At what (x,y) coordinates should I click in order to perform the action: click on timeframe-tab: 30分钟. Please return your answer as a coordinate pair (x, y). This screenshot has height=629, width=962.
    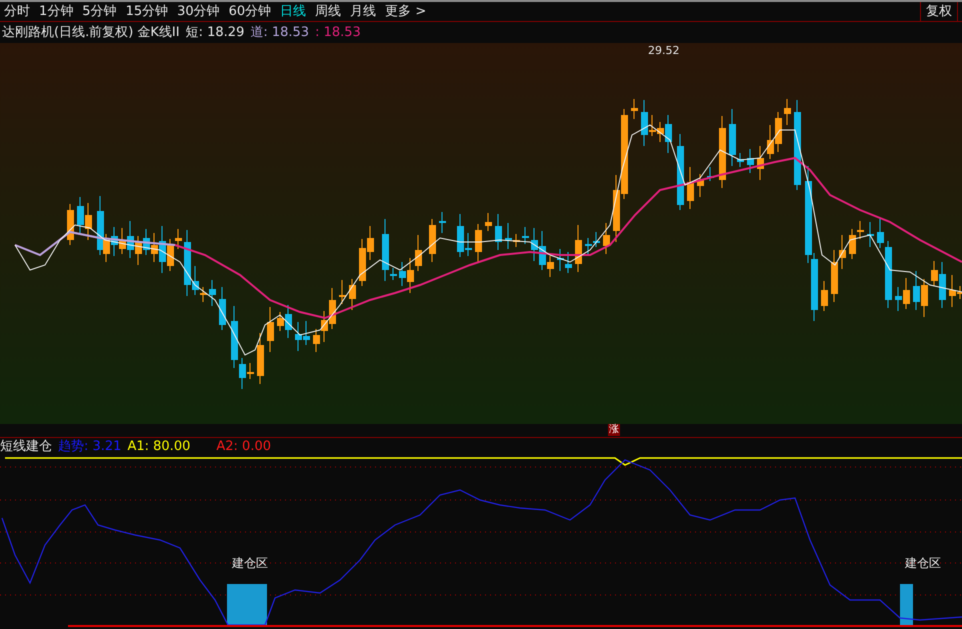
    Looking at the image, I should click on (198, 12).